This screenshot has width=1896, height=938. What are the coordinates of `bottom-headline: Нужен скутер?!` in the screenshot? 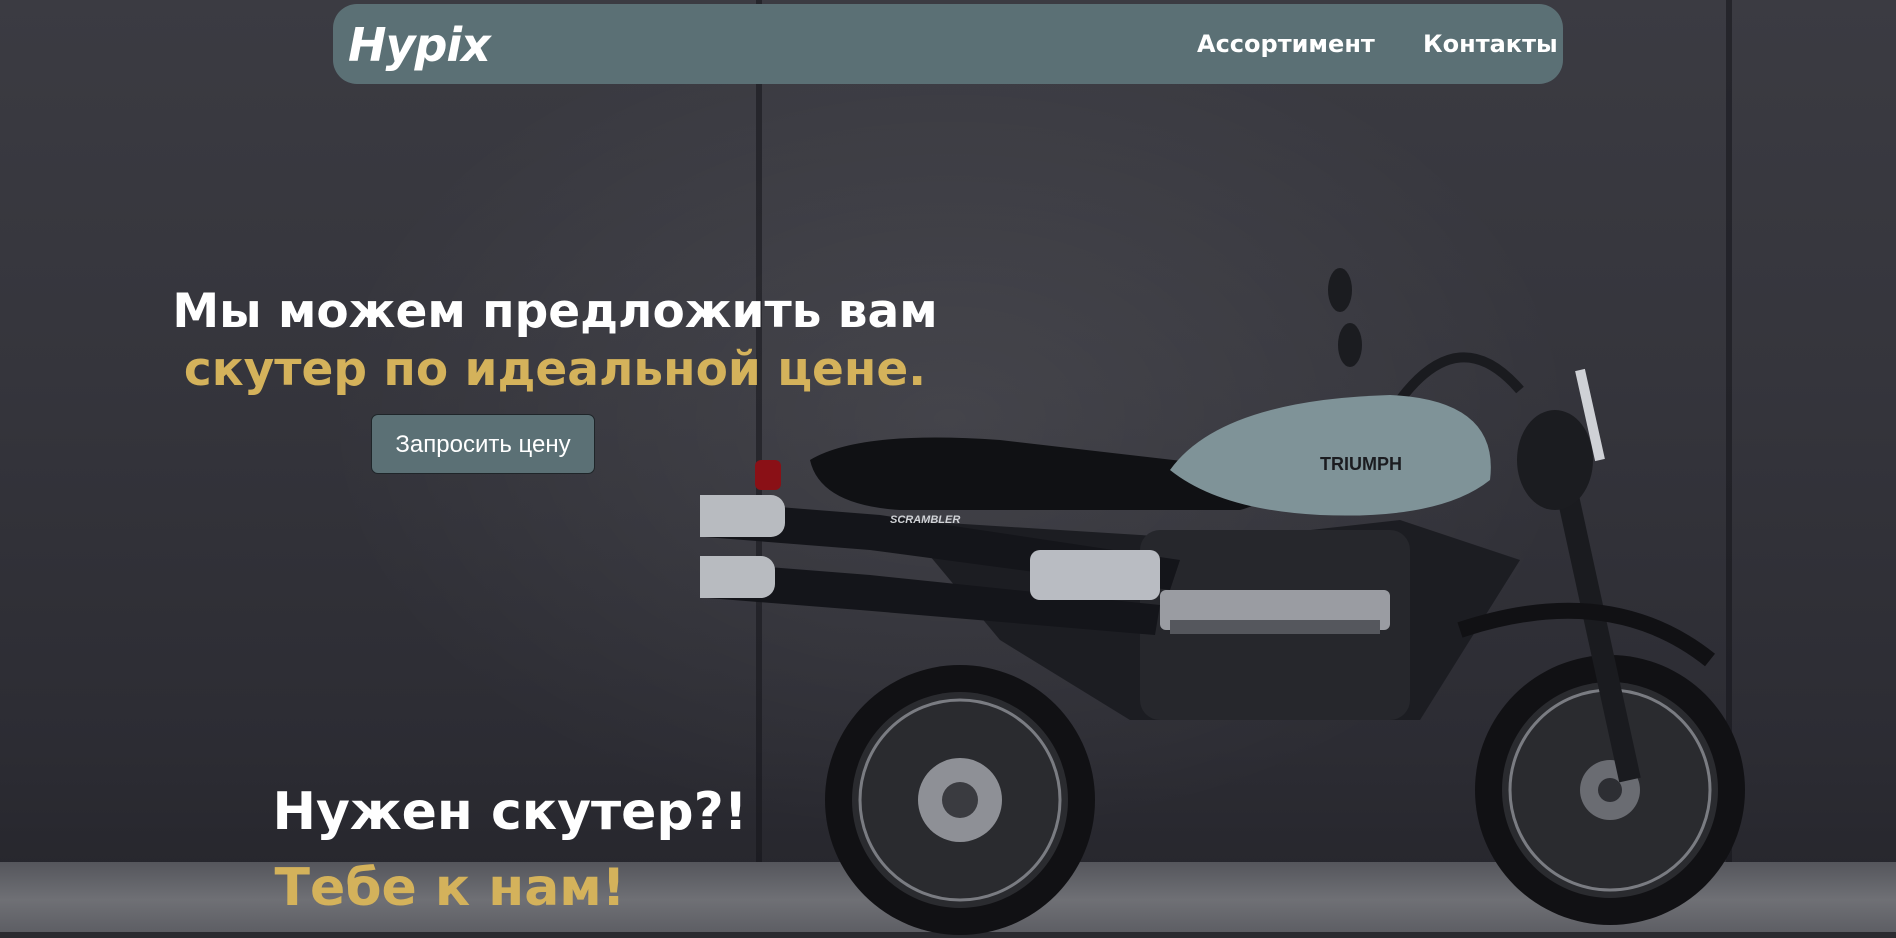 It's located at (510, 812).